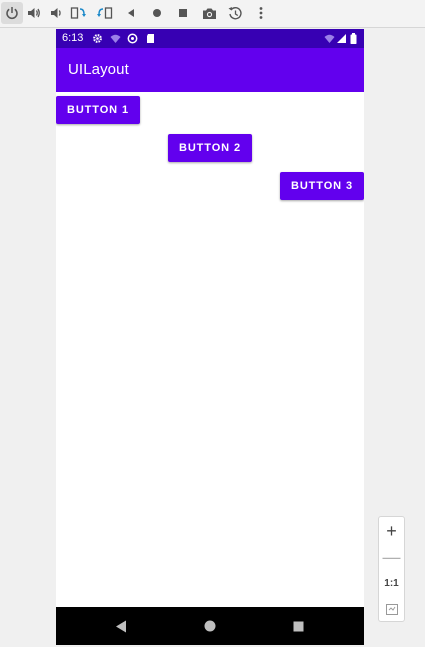  Describe the element at coordinates (322, 186) in the screenshot. I see `button-3: BUTTON 3` at that location.